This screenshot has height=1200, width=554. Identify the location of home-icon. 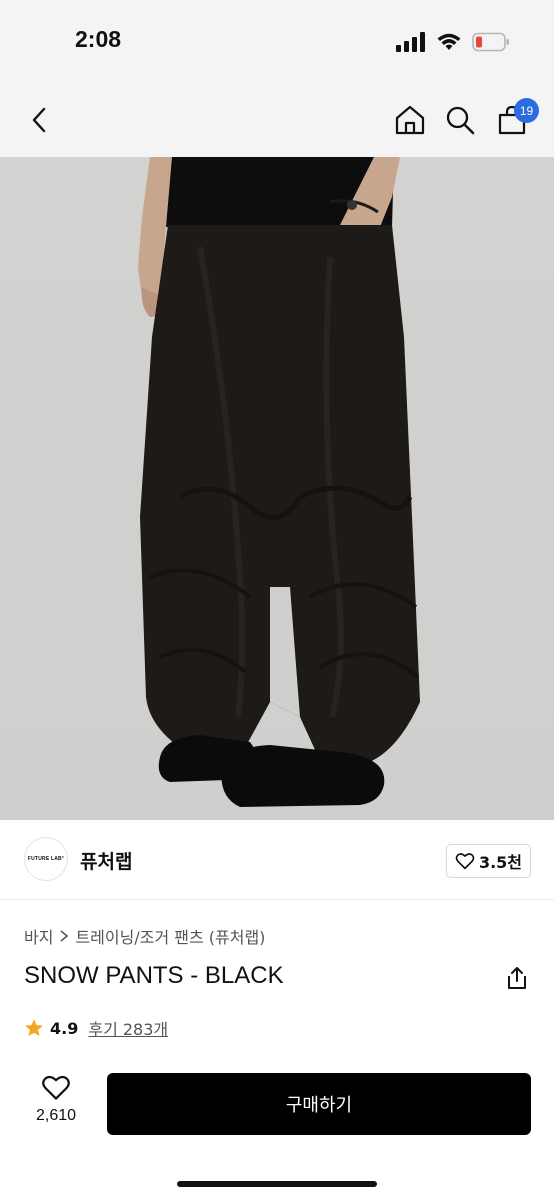
(410, 120).